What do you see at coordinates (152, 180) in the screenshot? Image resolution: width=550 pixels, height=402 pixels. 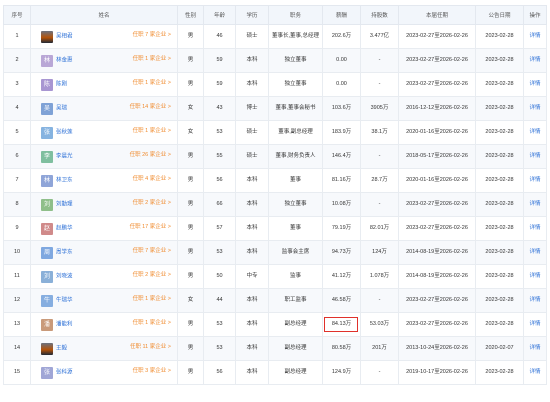 I see `positions-link: 任职 4 家企业 >` at bounding box center [152, 180].